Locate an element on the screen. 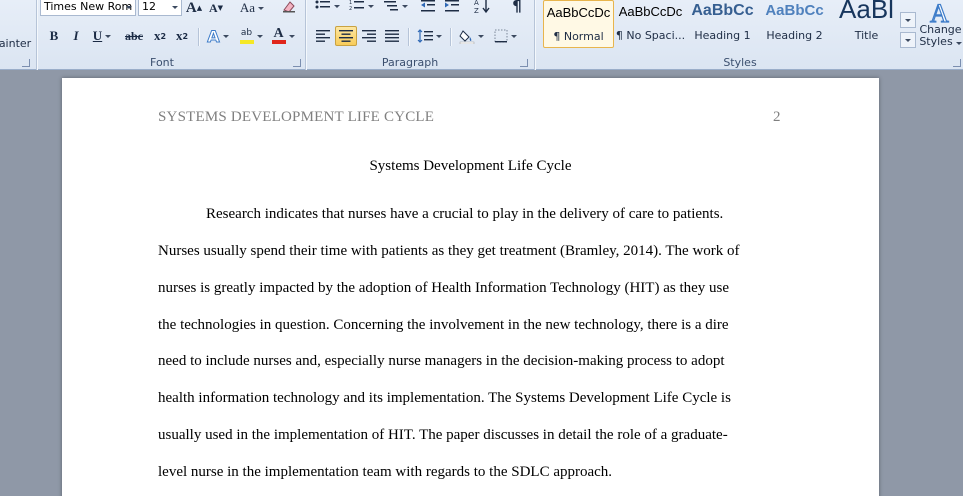 The height and width of the screenshot is (496, 963). style-sample: AaBl is located at coordinates (866, 12).